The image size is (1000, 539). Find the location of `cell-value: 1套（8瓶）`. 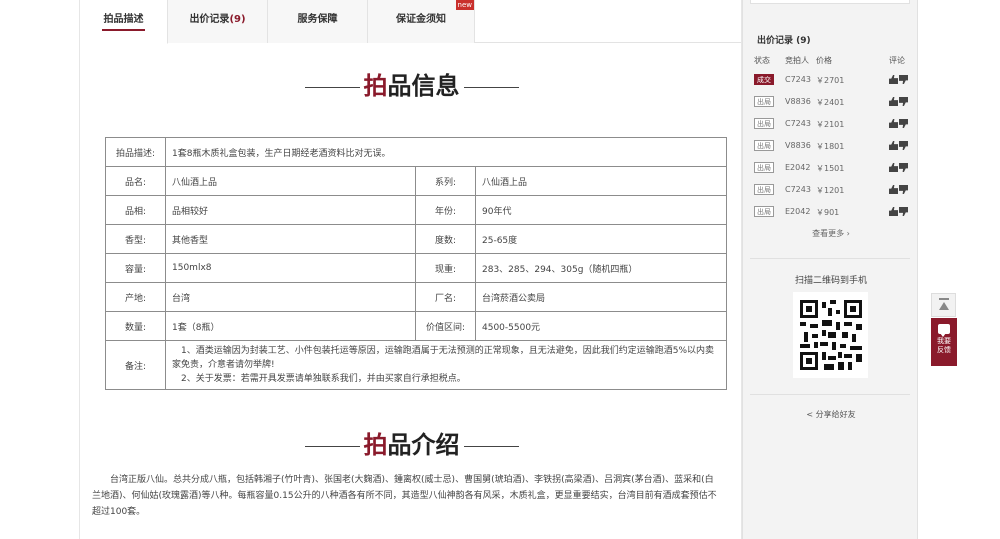

cell-value: 1套（8瓶） is located at coordinates (290, 326).